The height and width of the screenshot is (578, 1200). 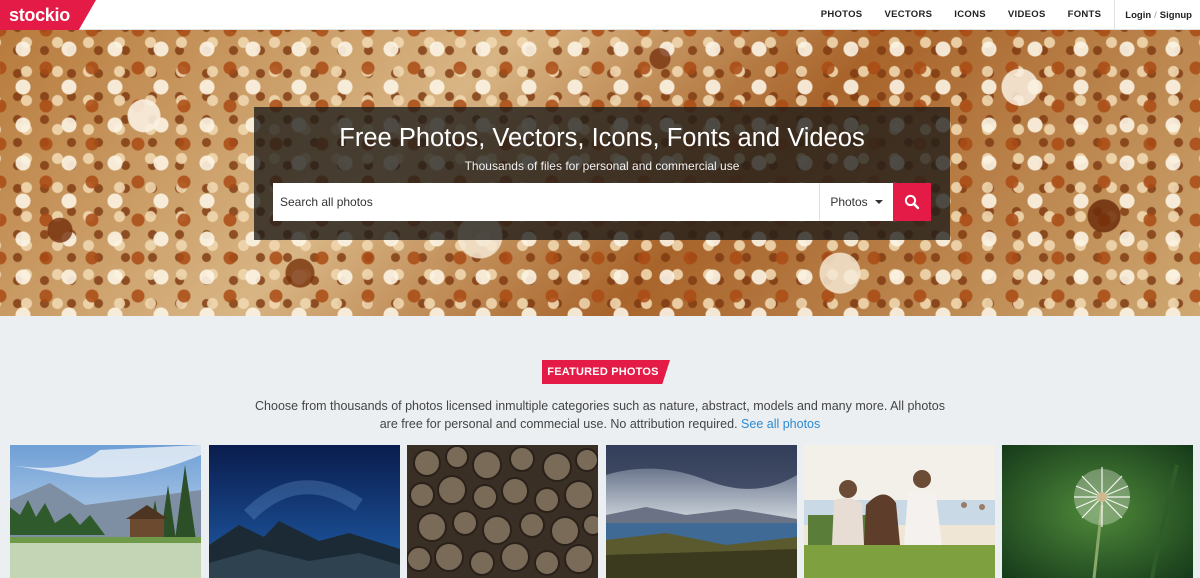 What do you see at coordinates (1097, 511) in the screenshot?
I see `photo-thumbnail-dandelion` at bounding box center [1097, 511].